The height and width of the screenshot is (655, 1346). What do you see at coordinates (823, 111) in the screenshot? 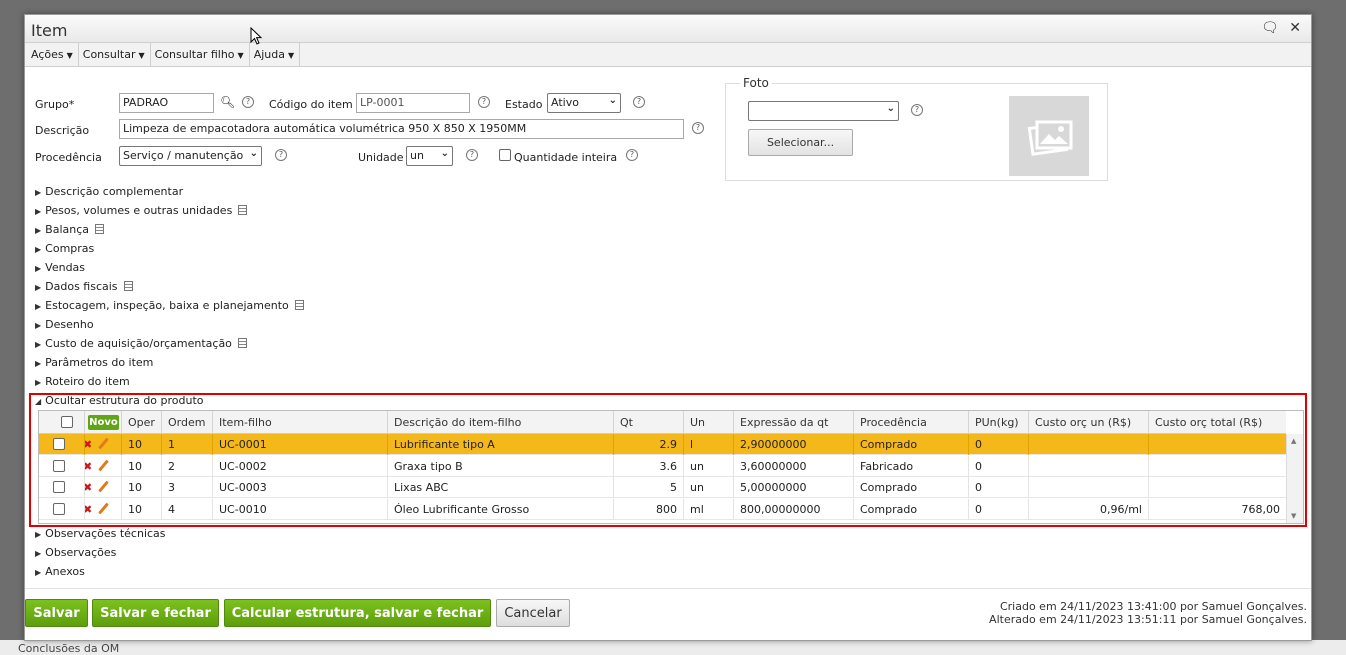
I see `foto-select: ⌄` at bounding box center [823, 111].